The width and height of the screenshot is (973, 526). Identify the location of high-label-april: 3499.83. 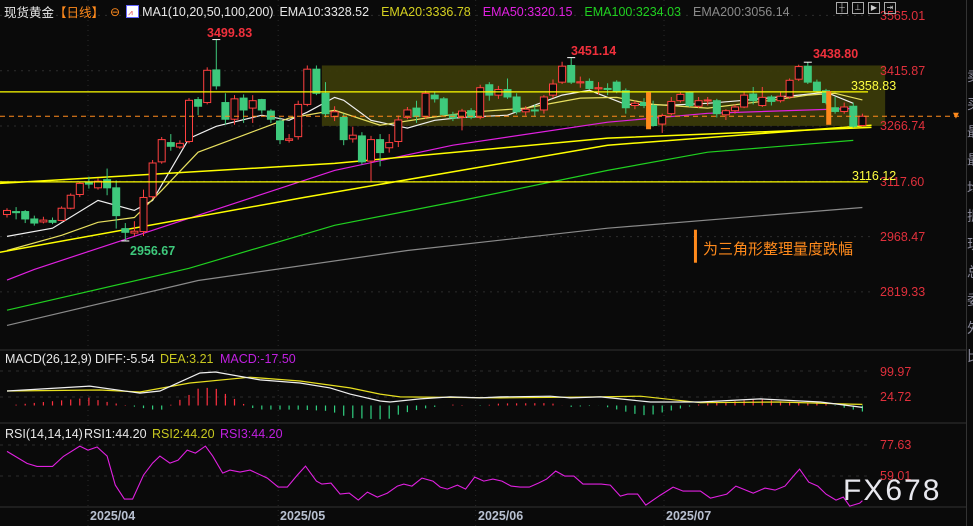
(229, 33).